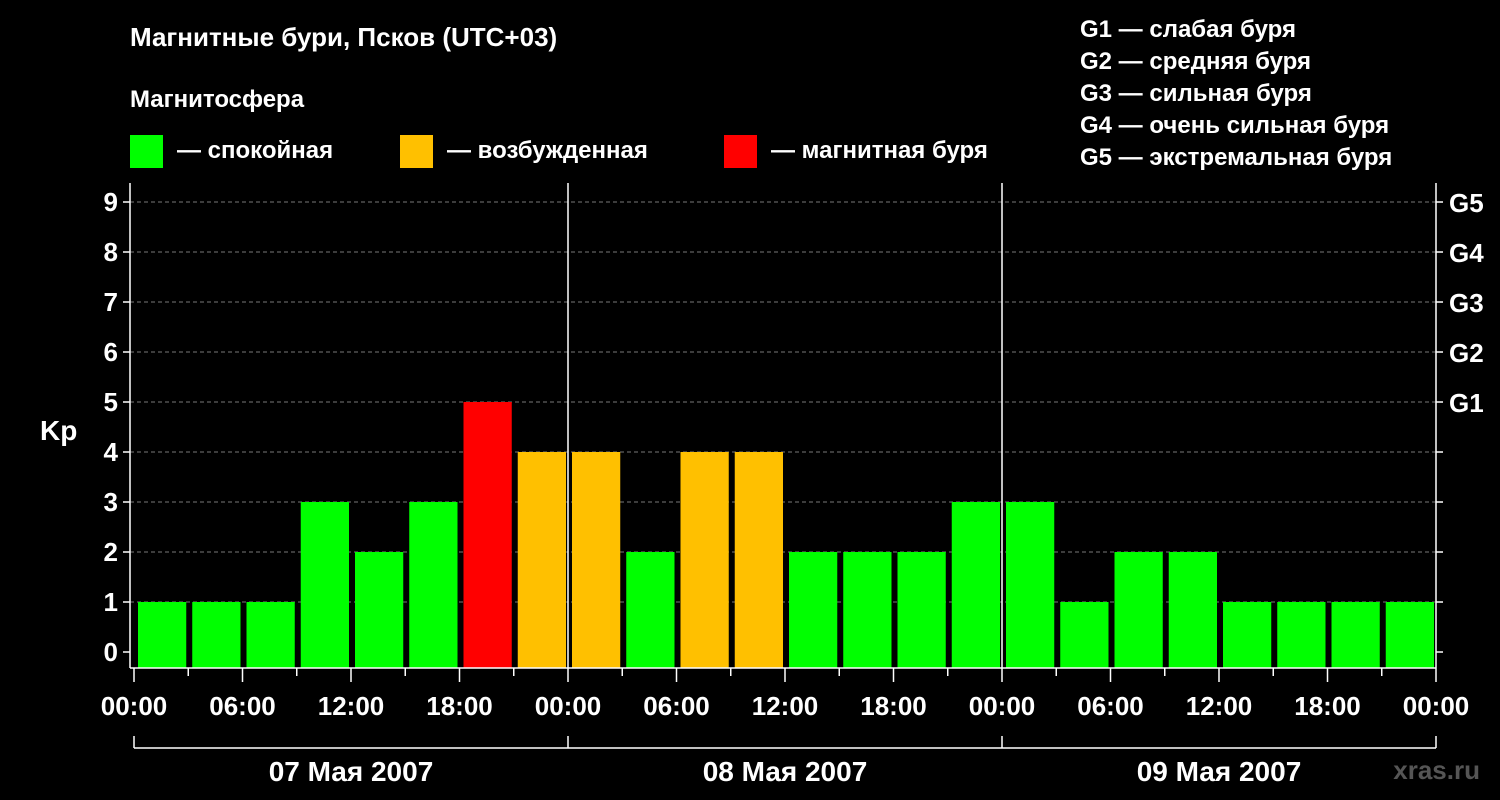  What do you see at coordinates (459, 706) in the screenshot?
I see `x-tick-label-3: 18:00` at bounding box center [459, 706].